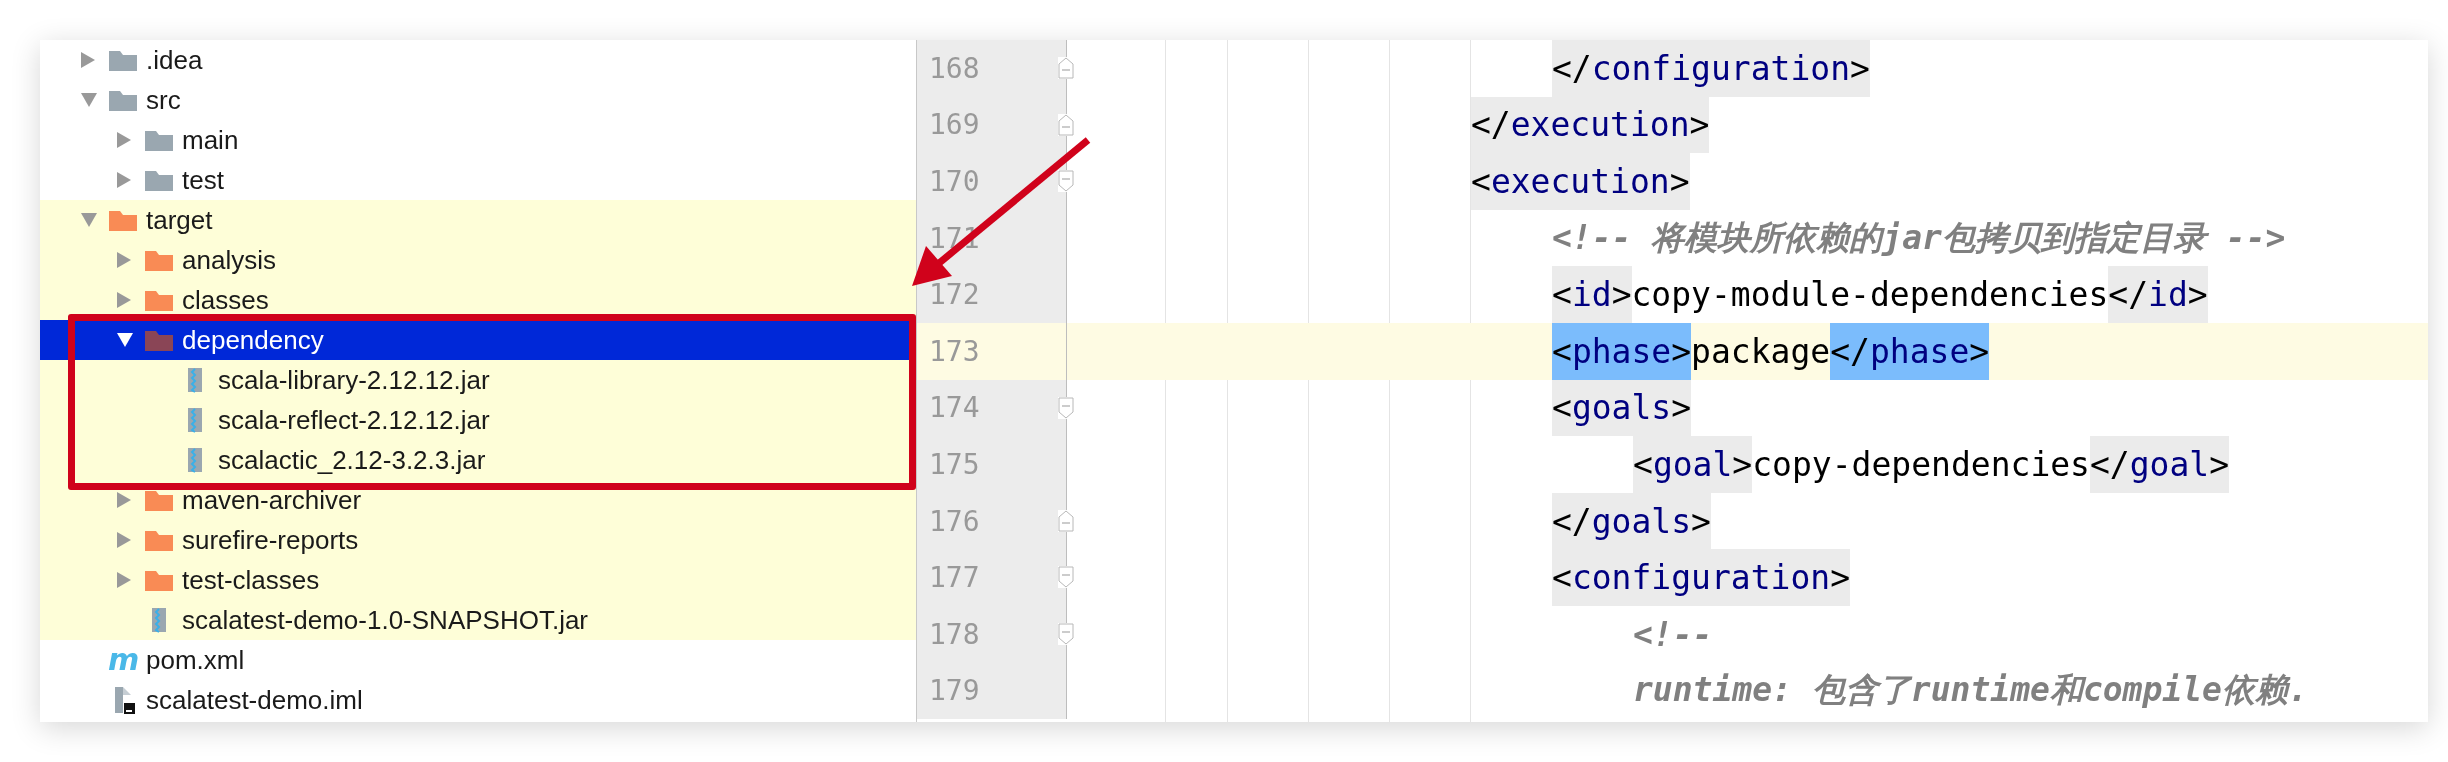 This screenshot has width=2448, height=762. Describe the element at coordinates (174, 60) in the screenshot. I see `tree-label: .idea` at that location.